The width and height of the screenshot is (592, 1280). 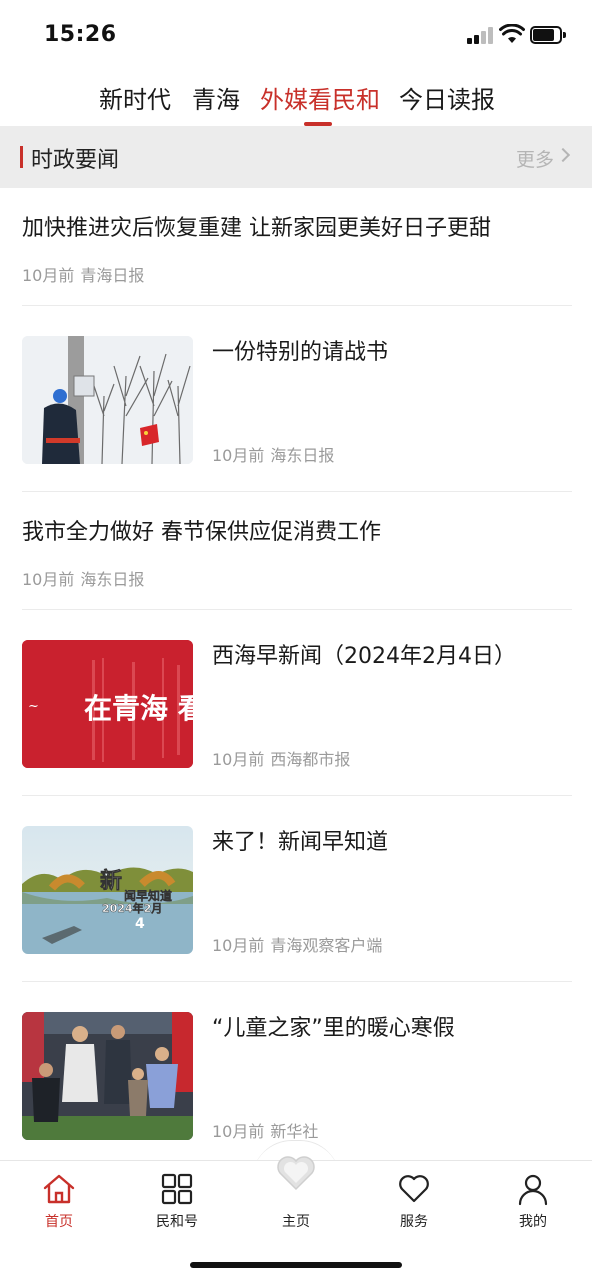 What do you see at coordinates (512, 33) in the screenshot?
I see `wifi-icon` at bounding box center [512, 33].